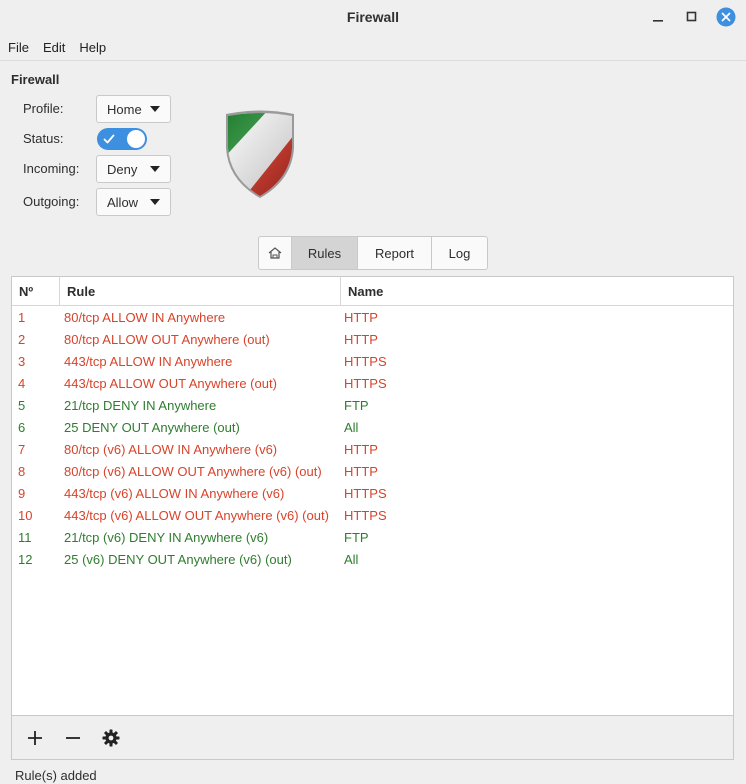 This screenshot has width=746, height=784. Describe the element at coordinates (22, 405) in the screenshot. I see `cell-number: 5` at that location.